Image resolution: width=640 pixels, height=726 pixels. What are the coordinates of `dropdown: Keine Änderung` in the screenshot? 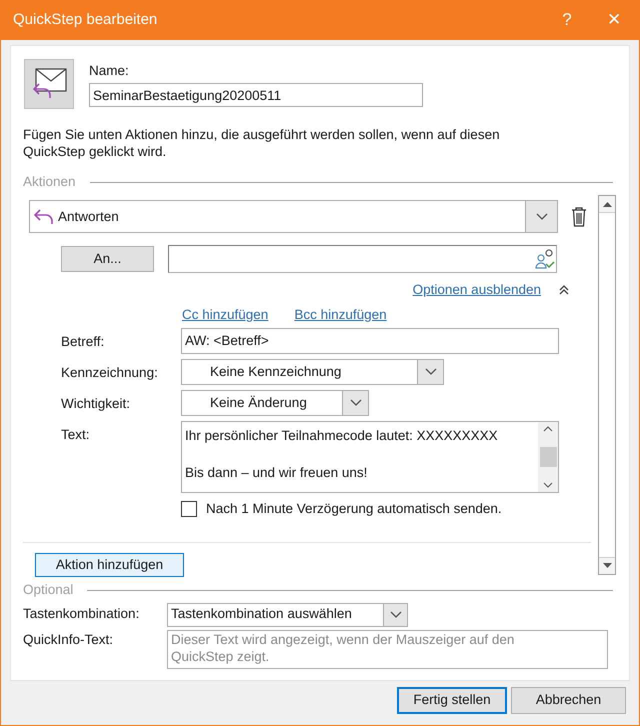 It's located at (275, 403).